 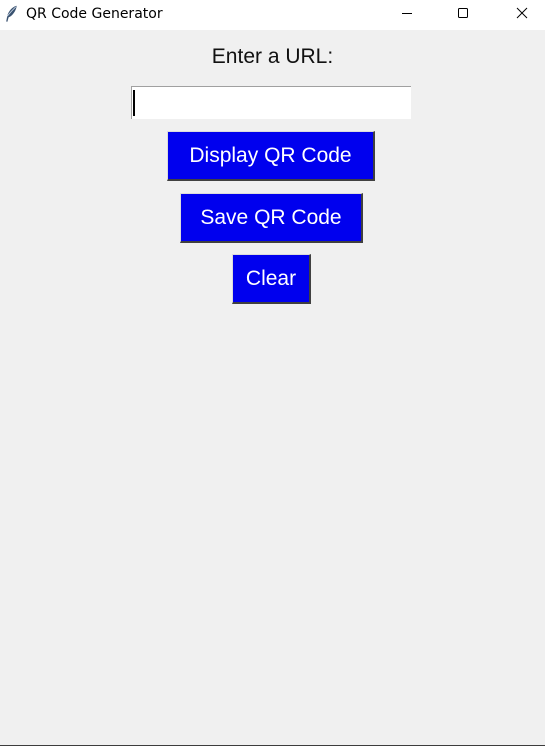 I want to click on save-qr-code-button: Save QR Code, so click(x=271, y=218).